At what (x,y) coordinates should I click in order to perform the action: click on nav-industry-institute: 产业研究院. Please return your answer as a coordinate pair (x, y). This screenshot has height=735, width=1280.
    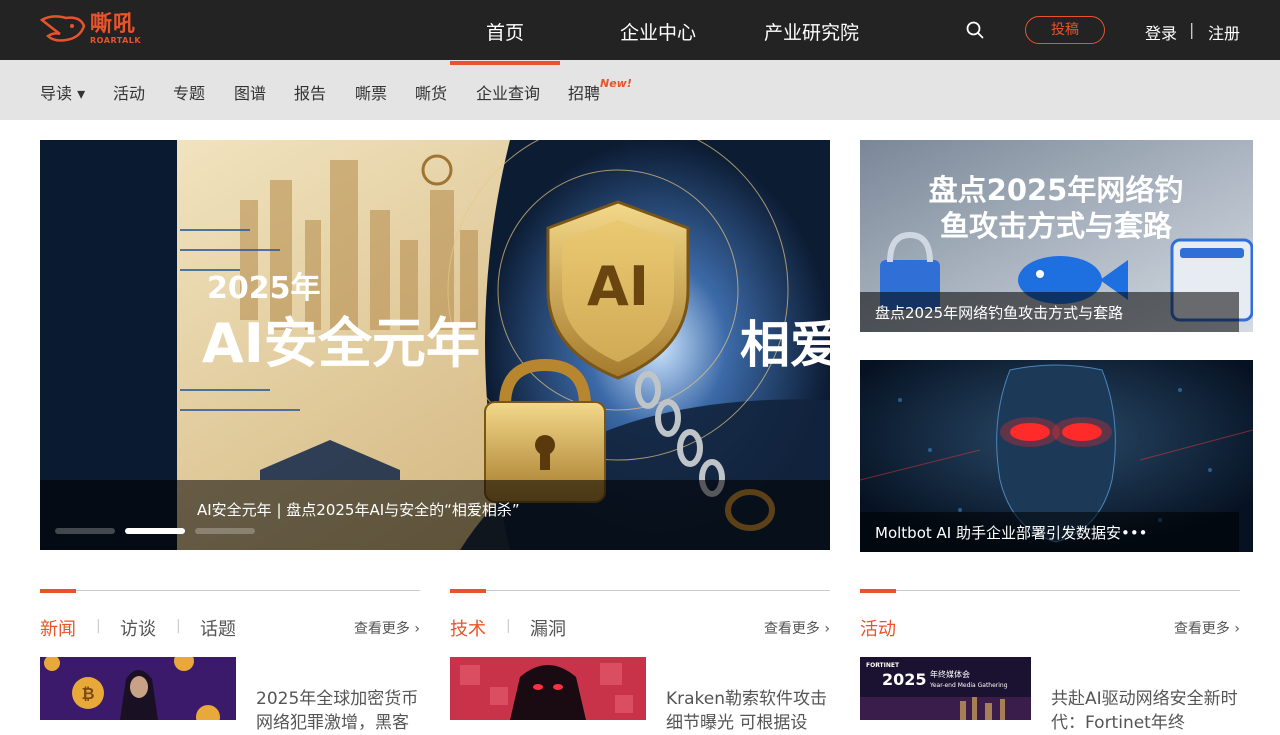
    Looking at the image, I should click on (811, 31).